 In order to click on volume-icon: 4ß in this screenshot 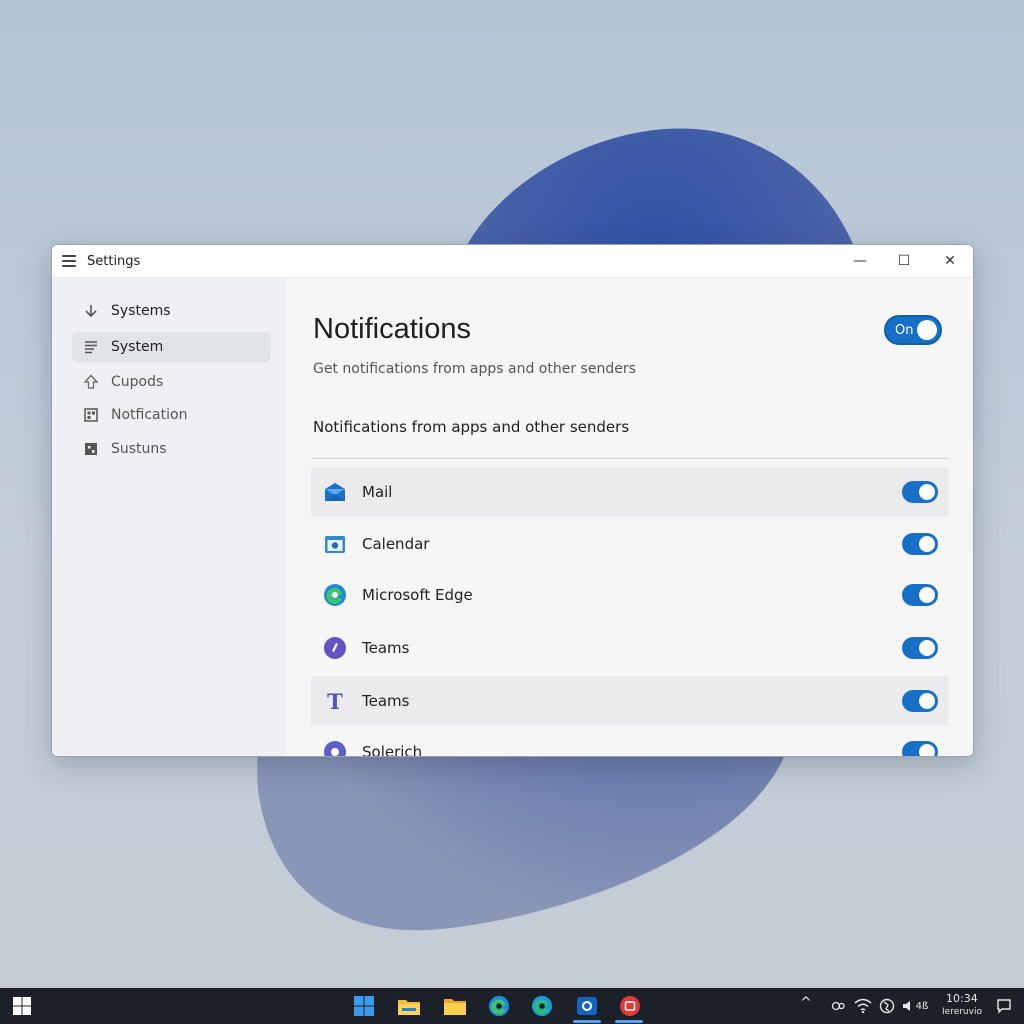, I will do `click(915, 1006)`.